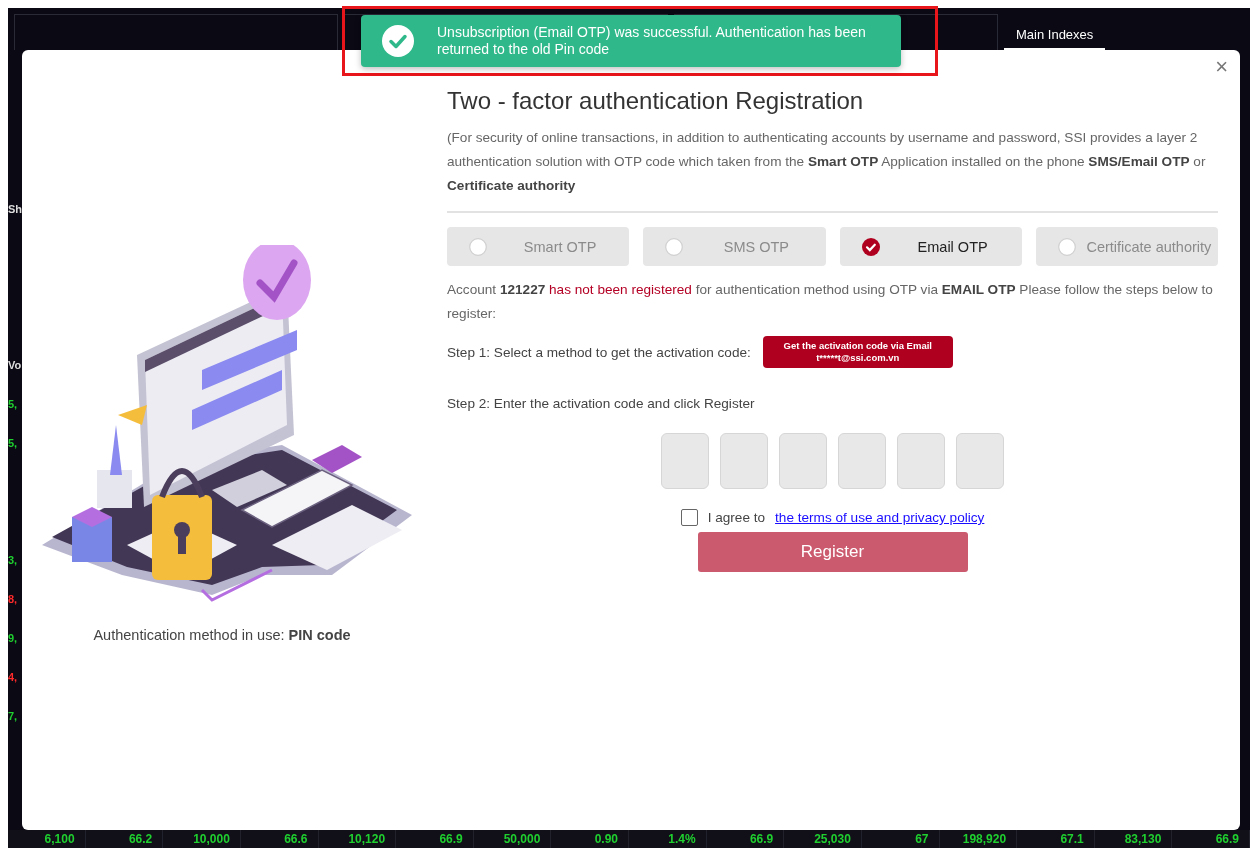 The image size is (1250, 848). I want to click on close-button: ×, so click(1221, 67).